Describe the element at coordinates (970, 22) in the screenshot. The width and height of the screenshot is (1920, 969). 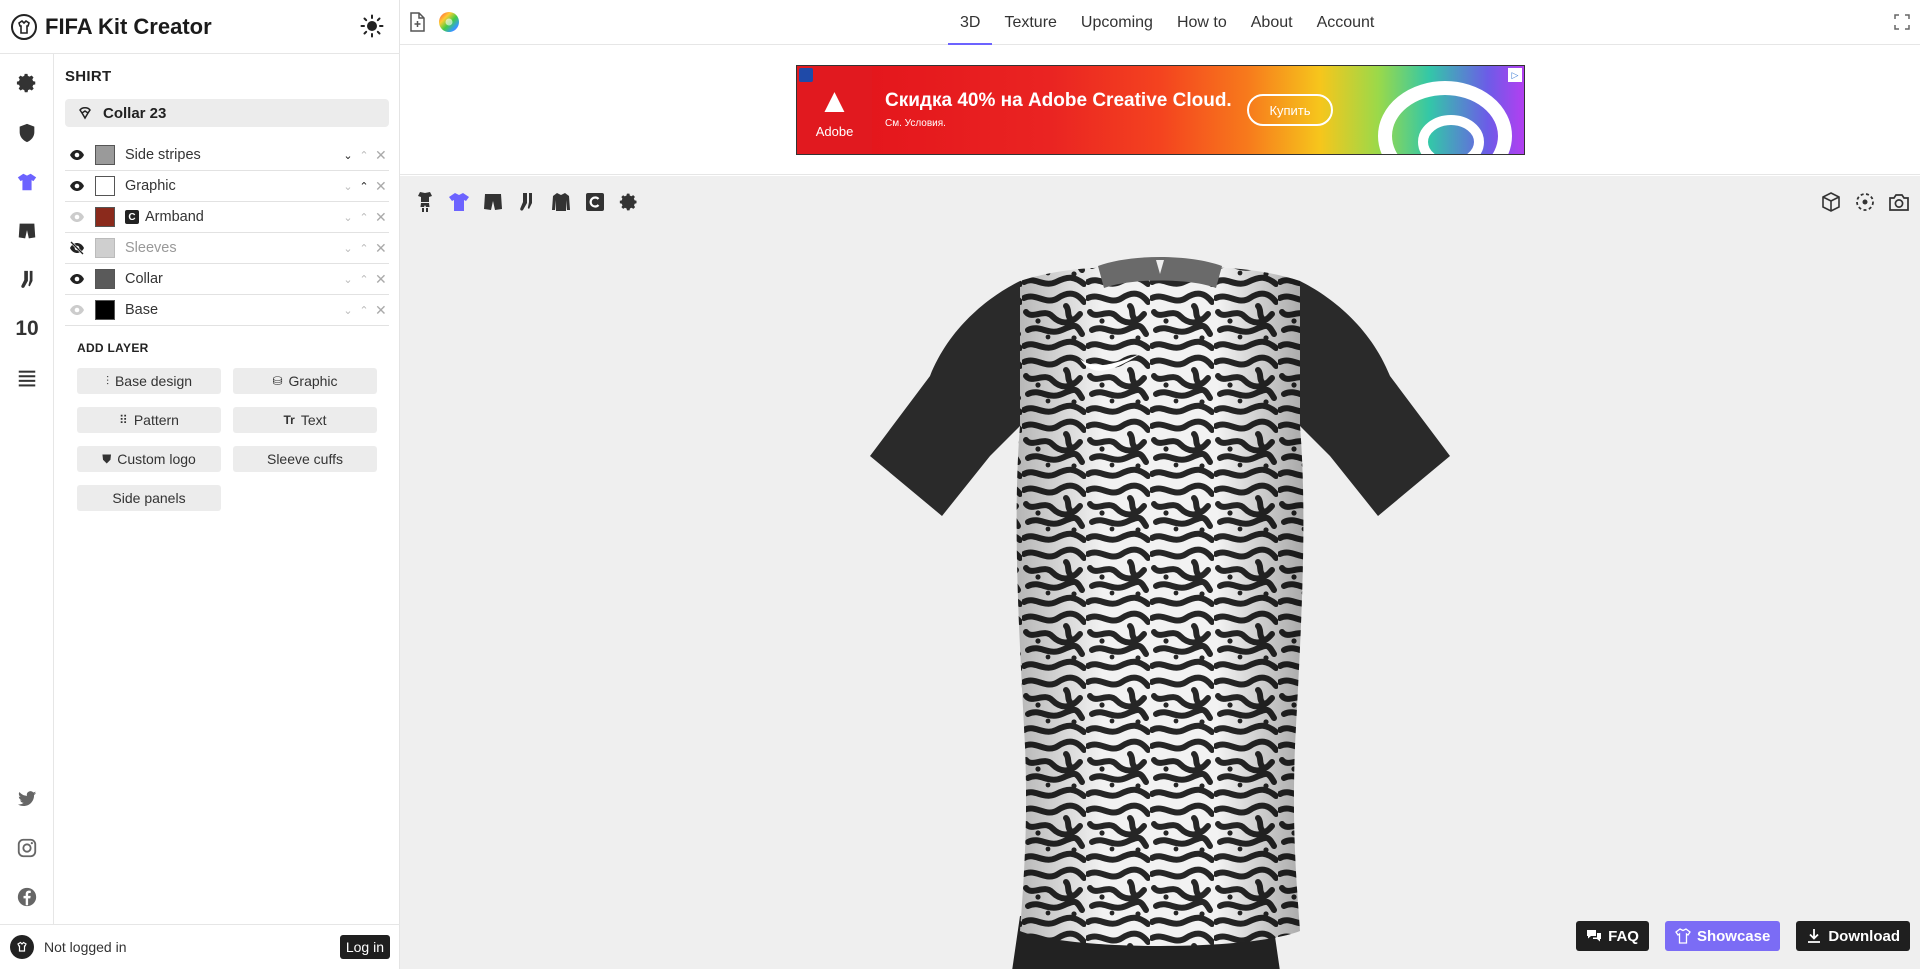
I see `tab-3d: 3D` at that location.